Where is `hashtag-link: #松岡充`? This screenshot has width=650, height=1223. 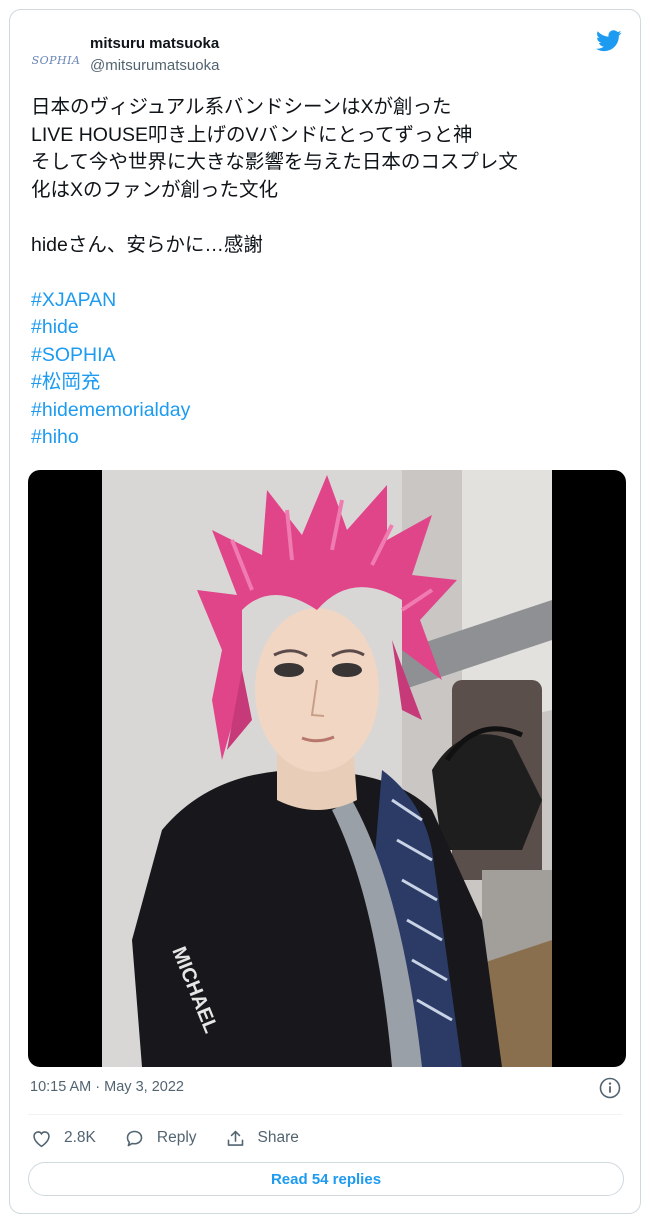
hashtag-link: #松岡充 is located at coordinates (331, 383).